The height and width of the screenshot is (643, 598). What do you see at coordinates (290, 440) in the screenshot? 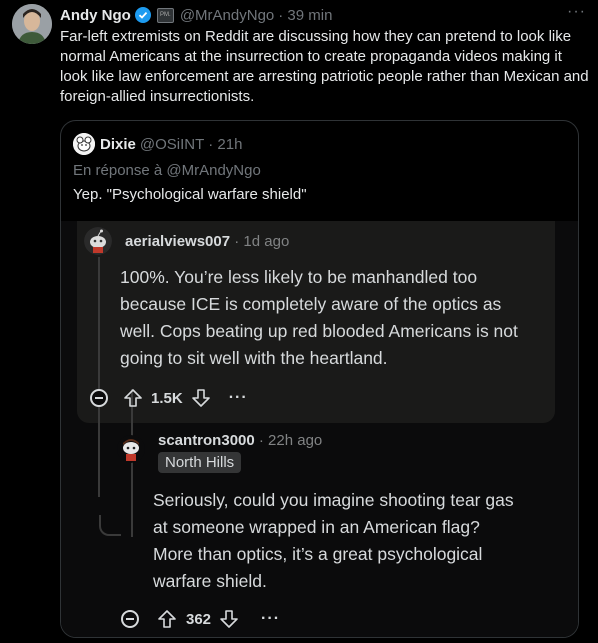
I see `comment2-time: · 22h ago` at bounding box center [290, 440].